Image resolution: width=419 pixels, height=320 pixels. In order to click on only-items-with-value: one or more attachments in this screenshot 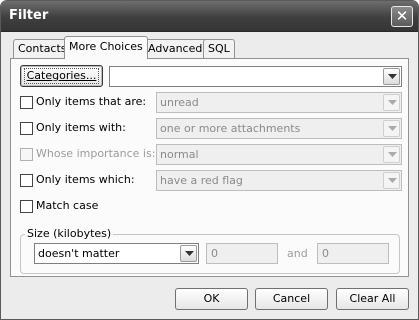, I will do `click(230, 128)`.